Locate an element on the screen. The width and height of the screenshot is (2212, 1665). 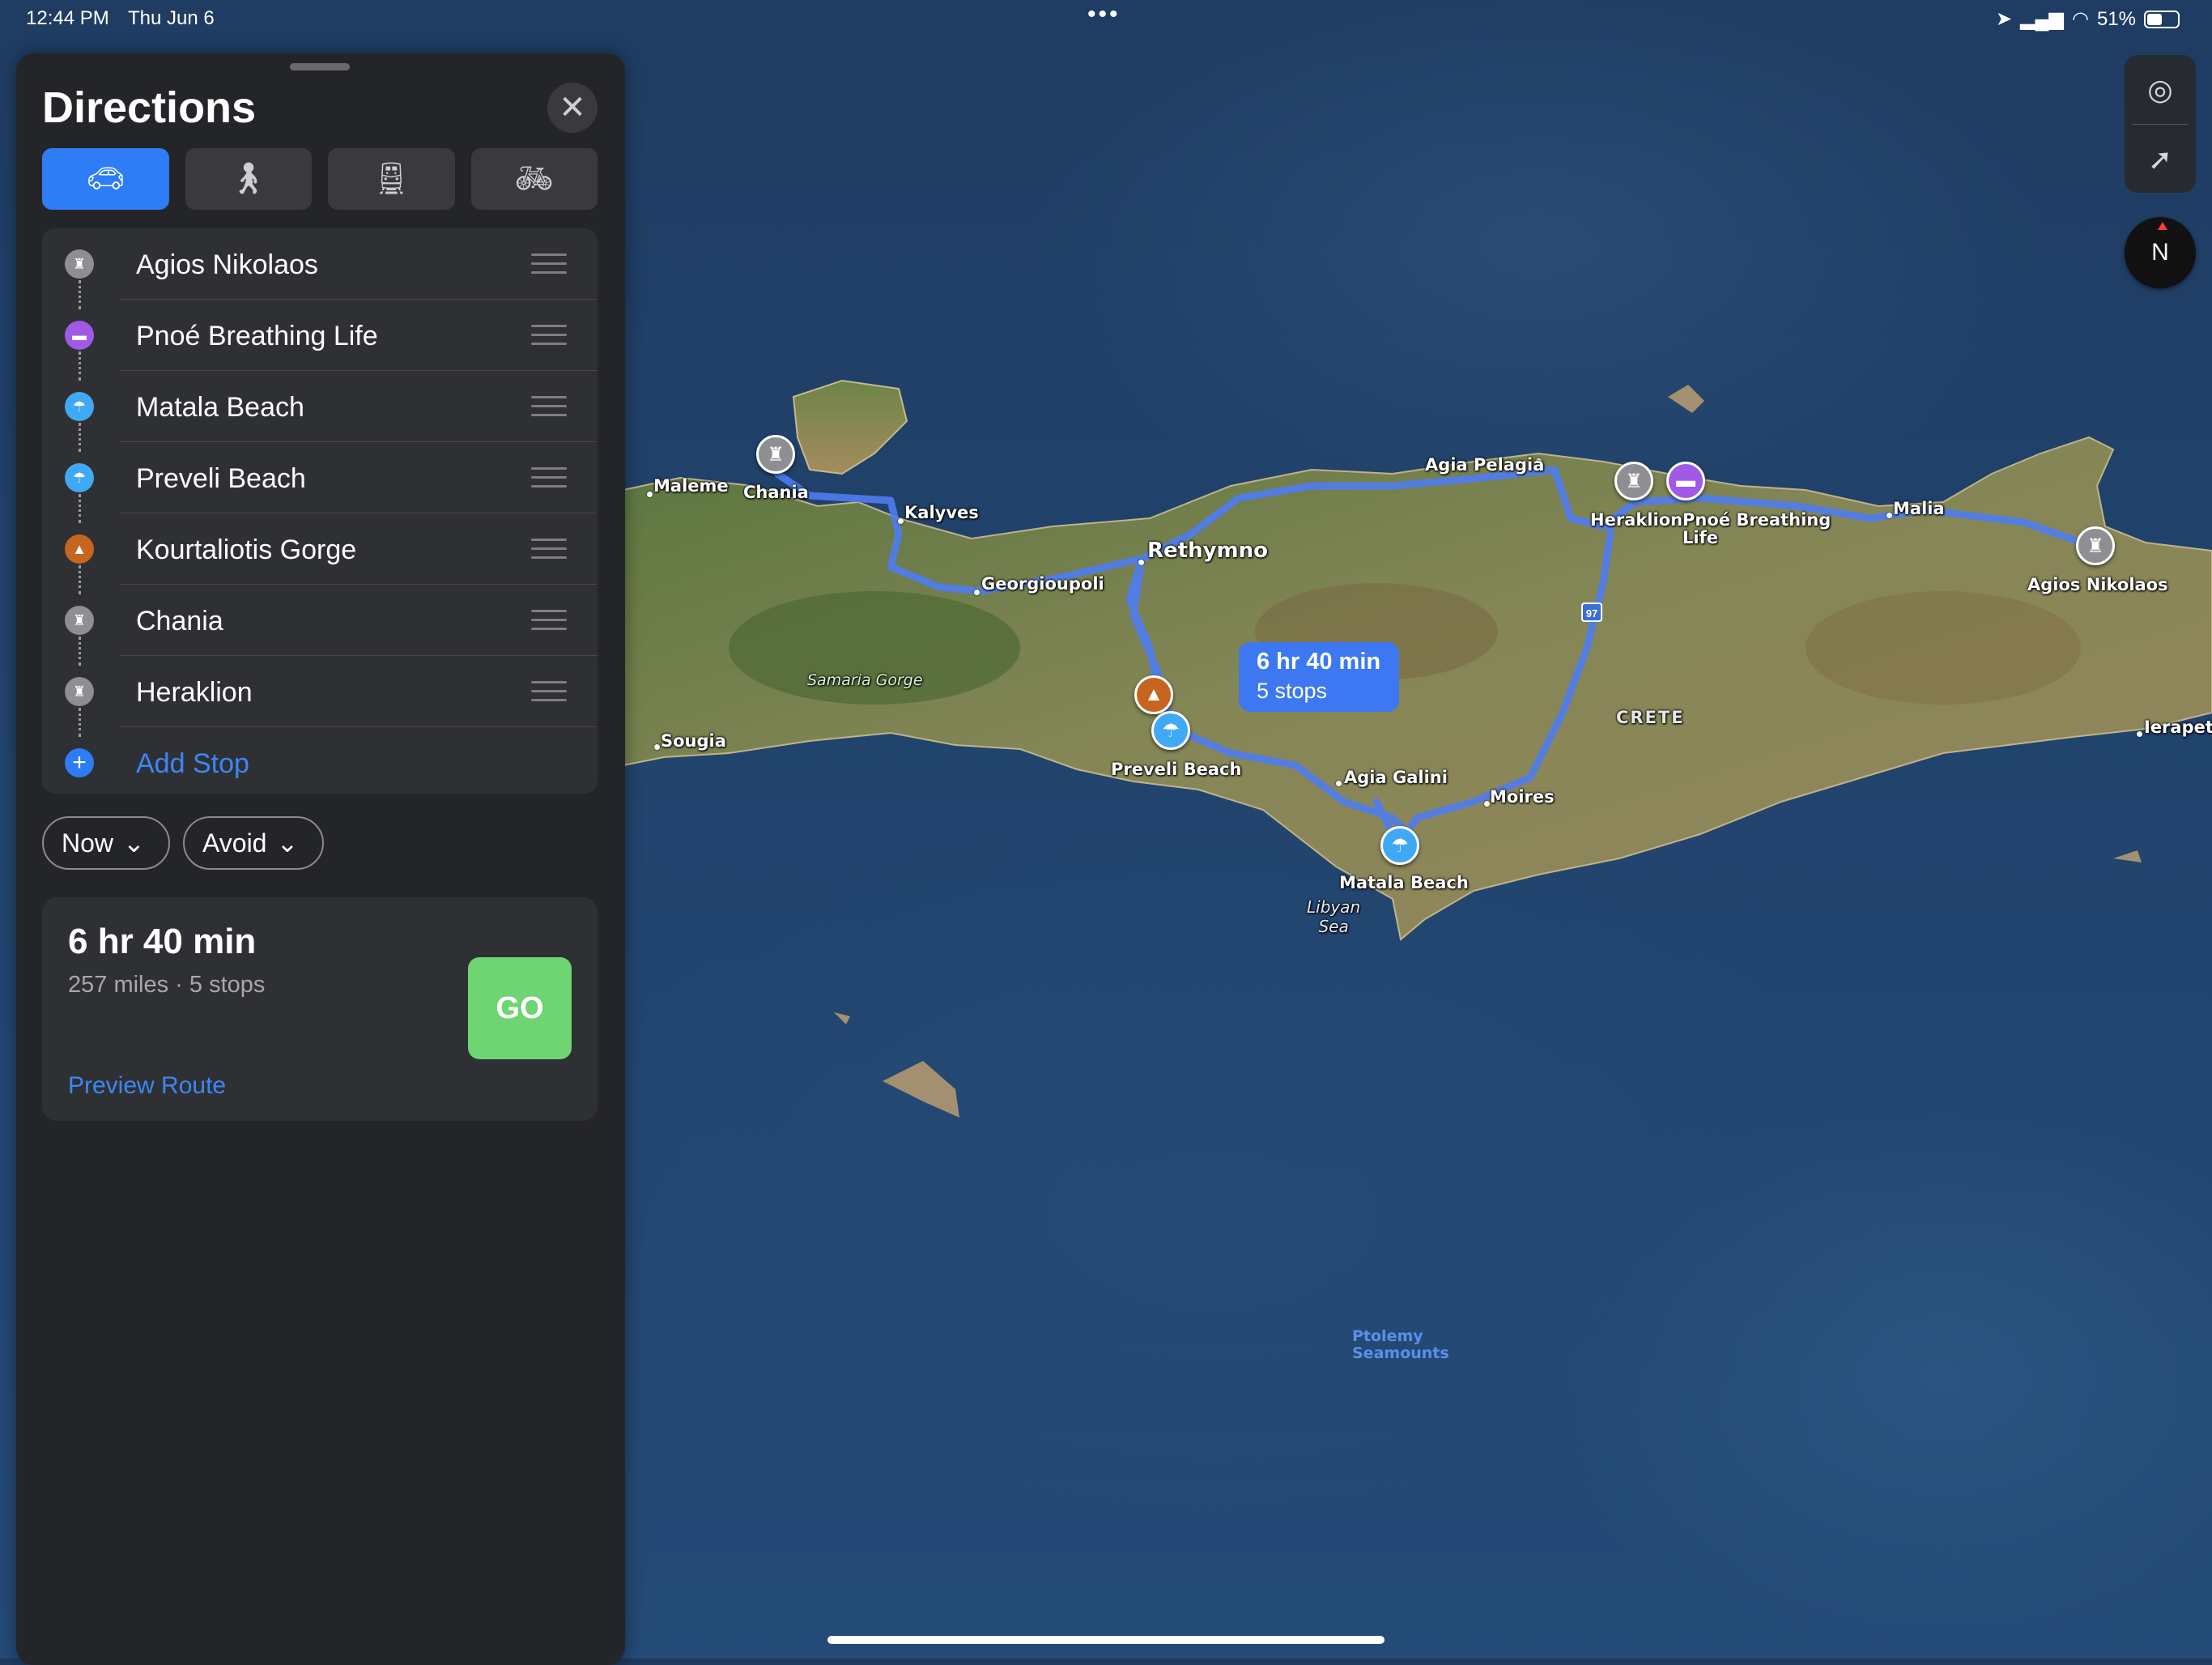
map-label-matala-beach: Matala Beach is located at coordinates (1404, 882).